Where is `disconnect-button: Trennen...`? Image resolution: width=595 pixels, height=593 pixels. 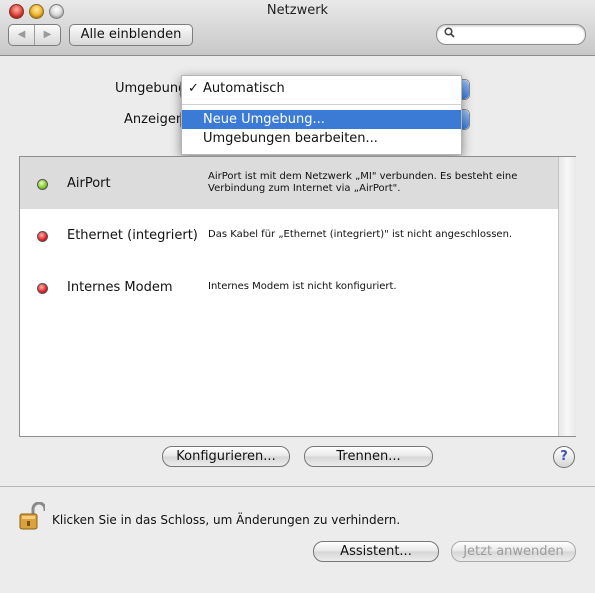 disconnect-button: Trennen... is located at coordinates (368, 456).